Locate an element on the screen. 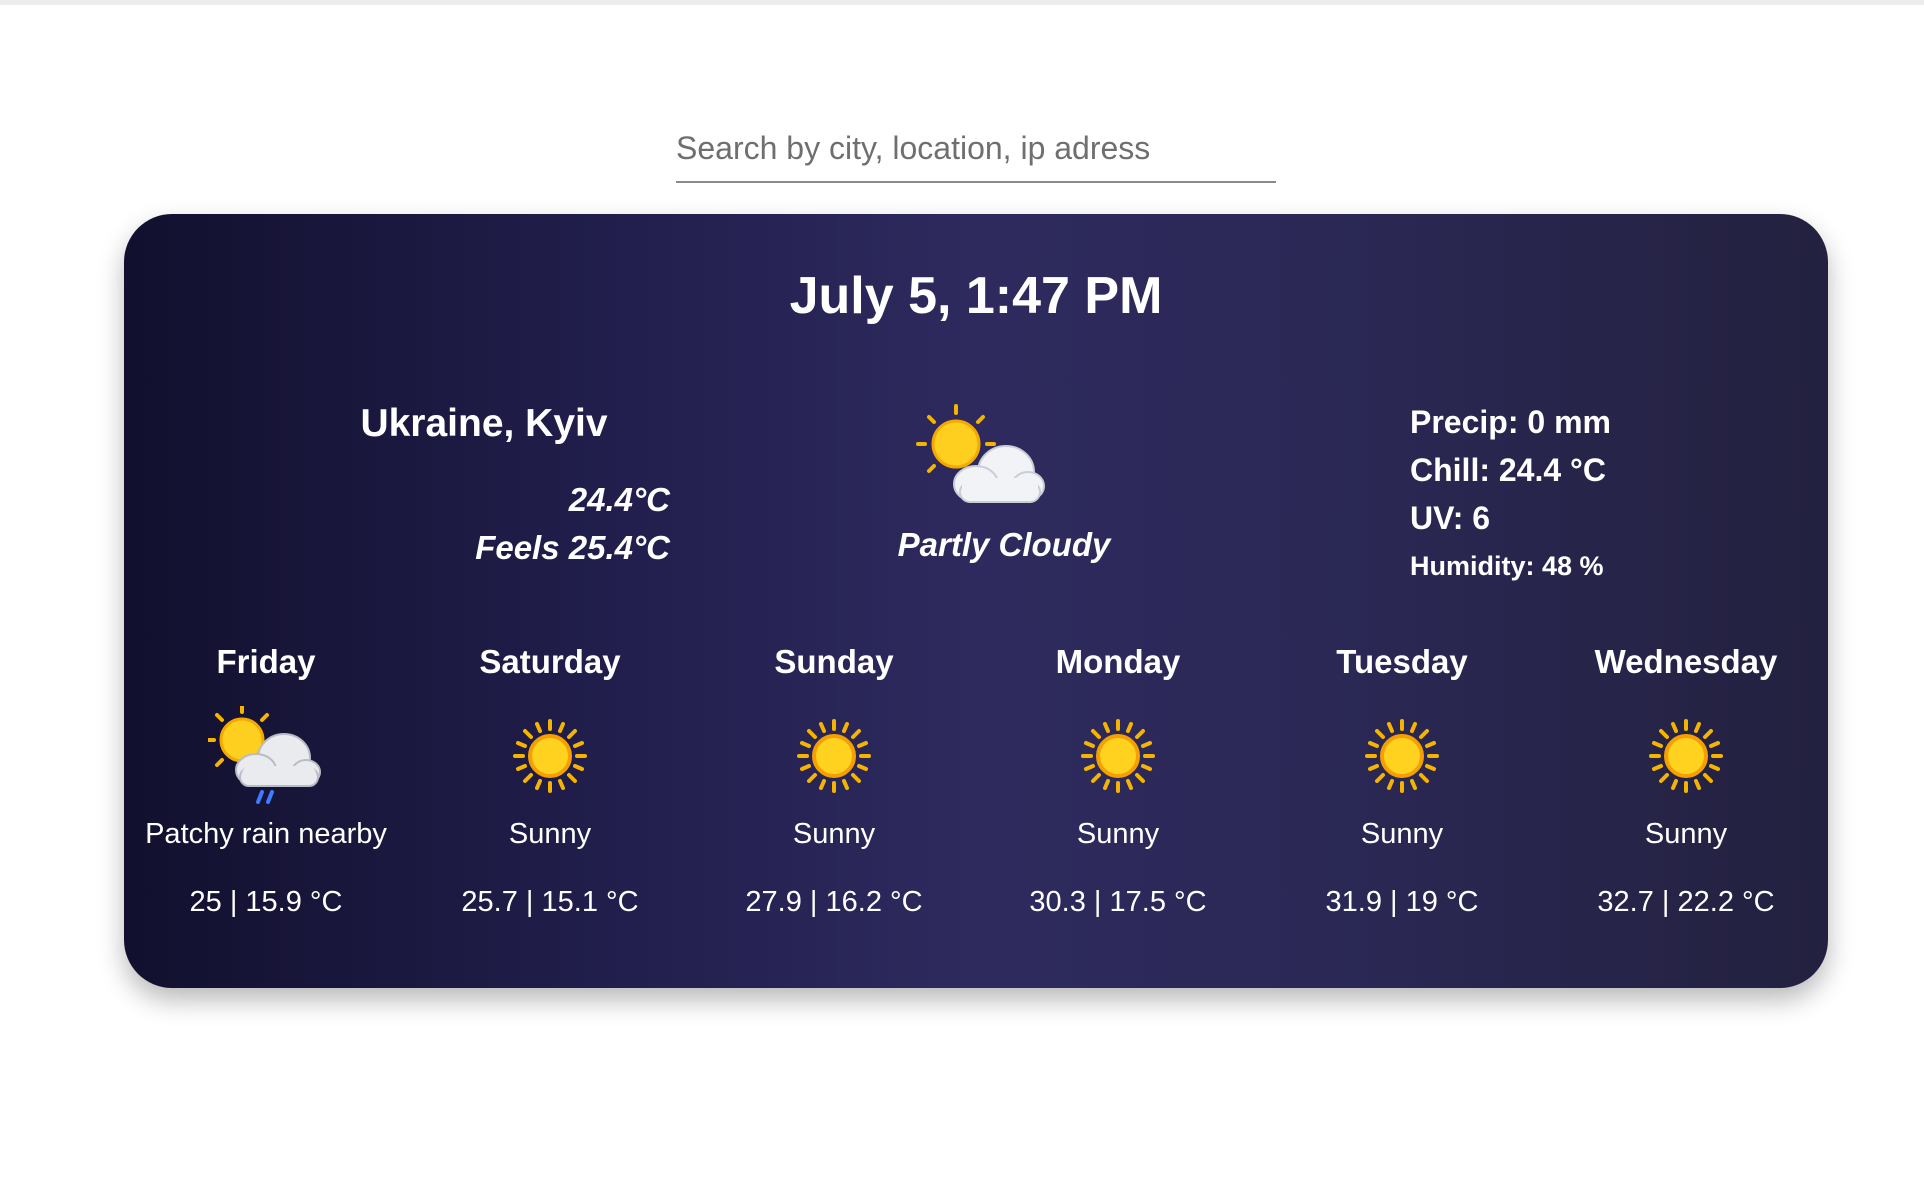  forecast-day-name: Sunday is located at coordinates (834, 661).